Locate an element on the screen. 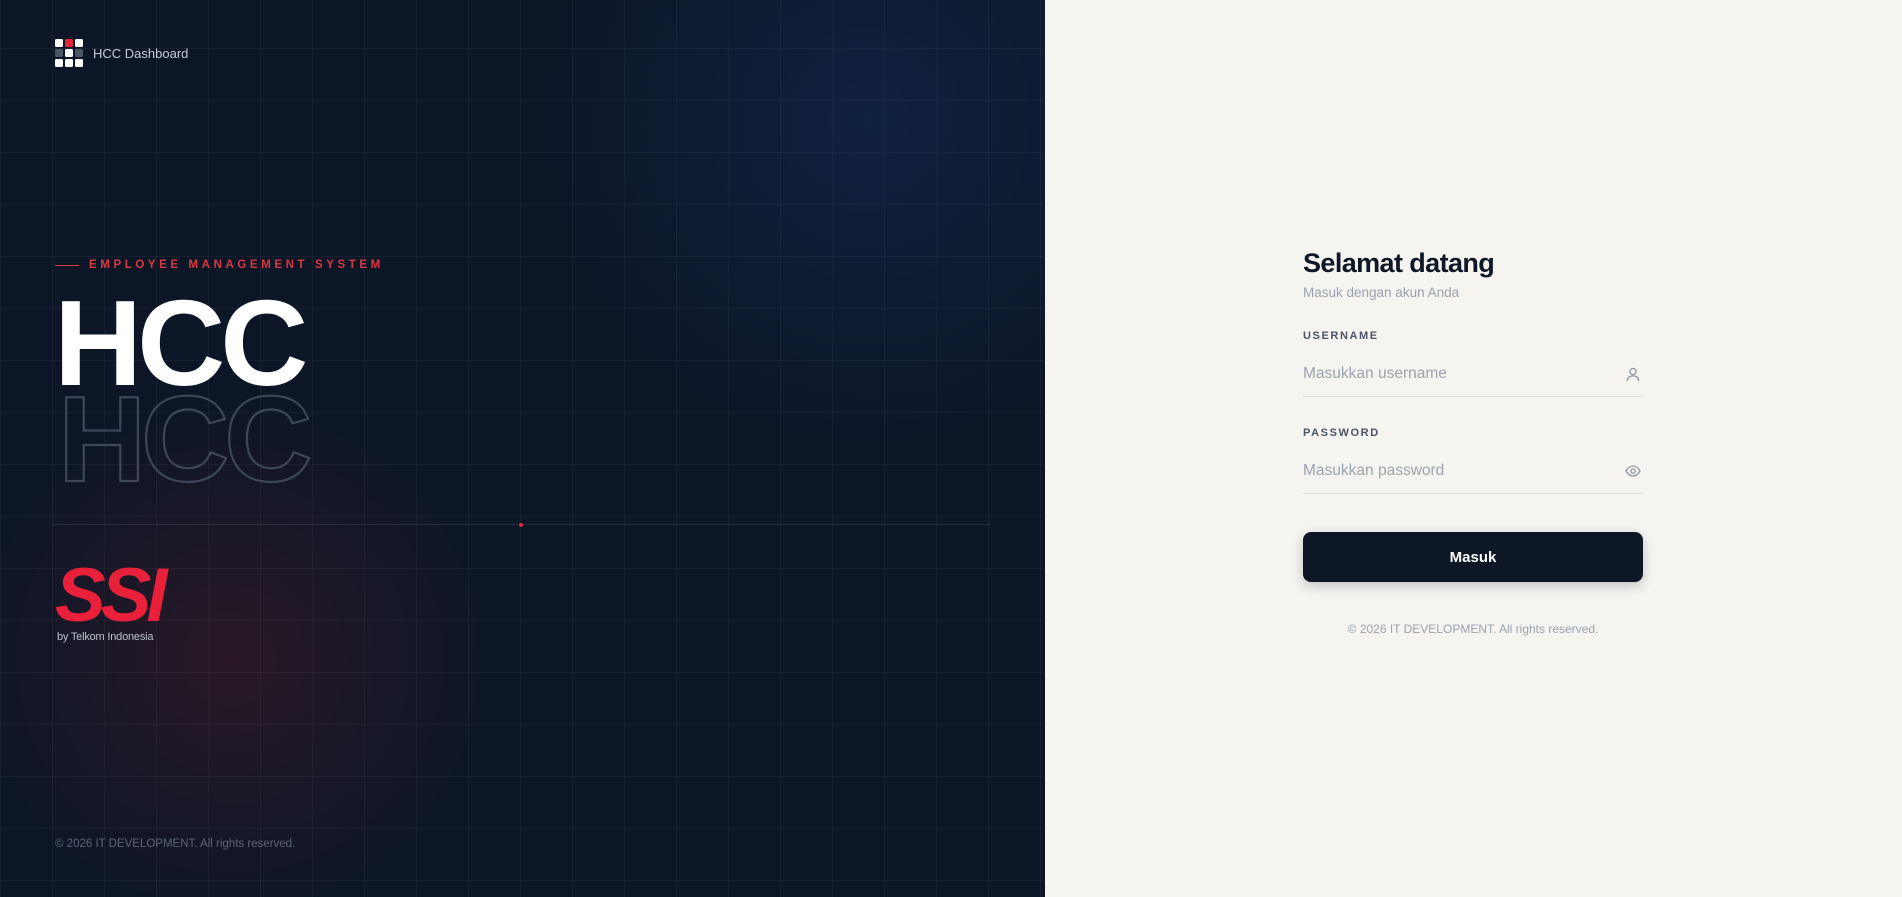 Image resolution: width=1902 pixels, height=897 pixels. eye-icon is located at coordinates (1633, 471).